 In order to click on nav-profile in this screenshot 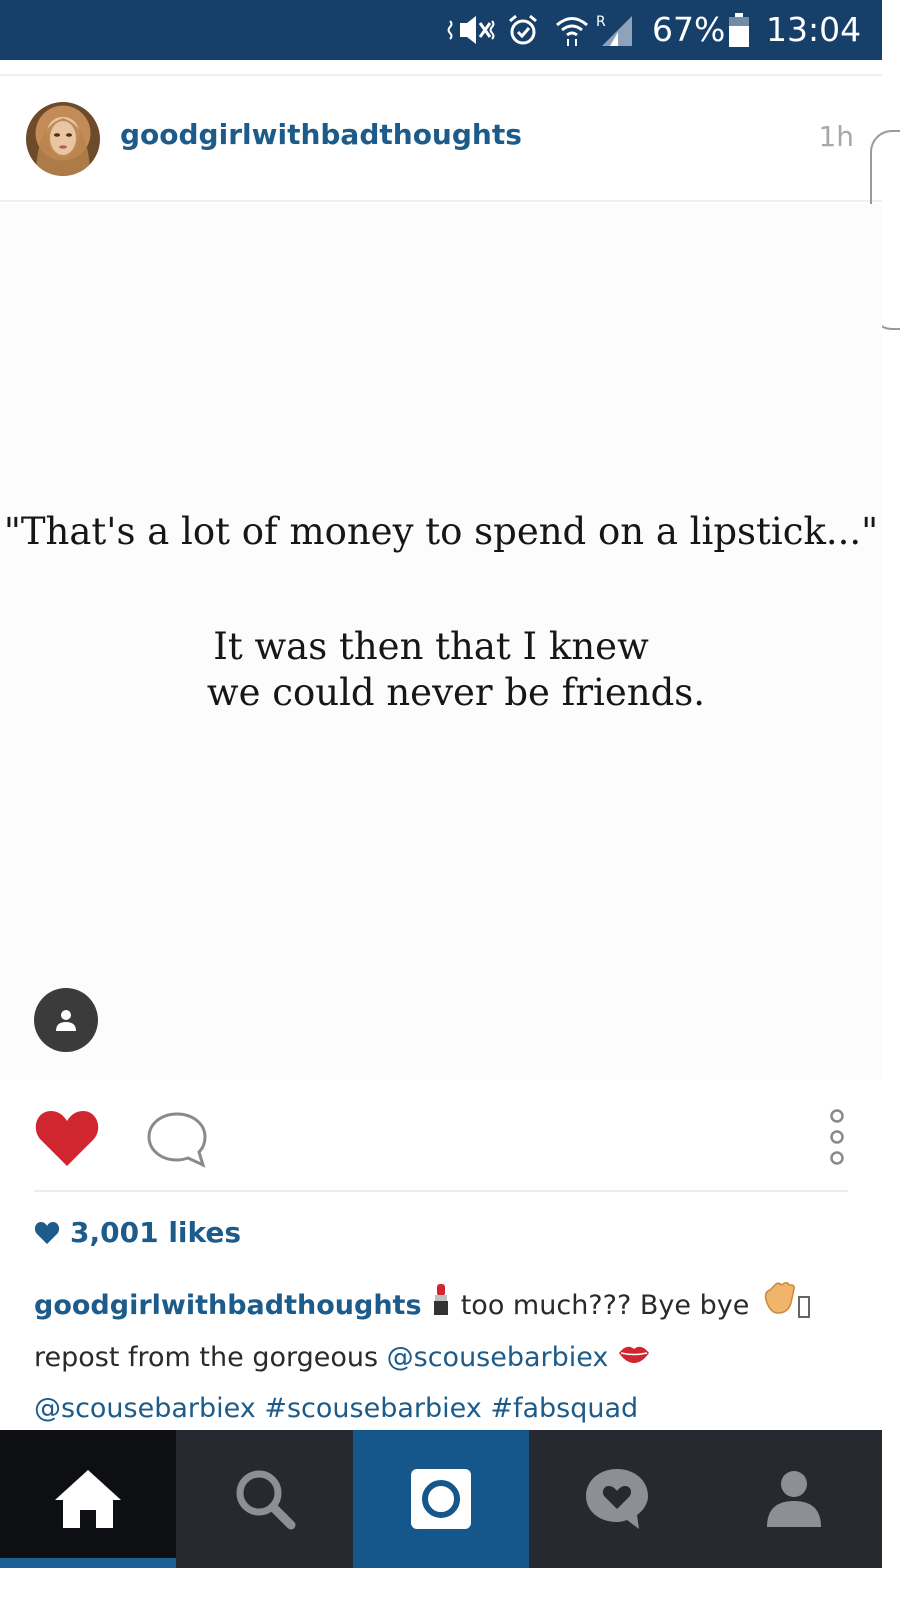, I will do `click(794, 1499)`.